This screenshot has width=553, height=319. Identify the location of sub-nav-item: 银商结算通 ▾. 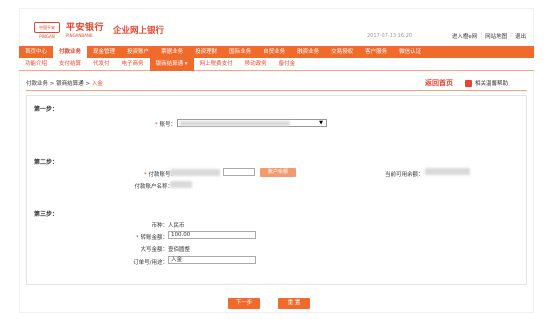
(171, 64).